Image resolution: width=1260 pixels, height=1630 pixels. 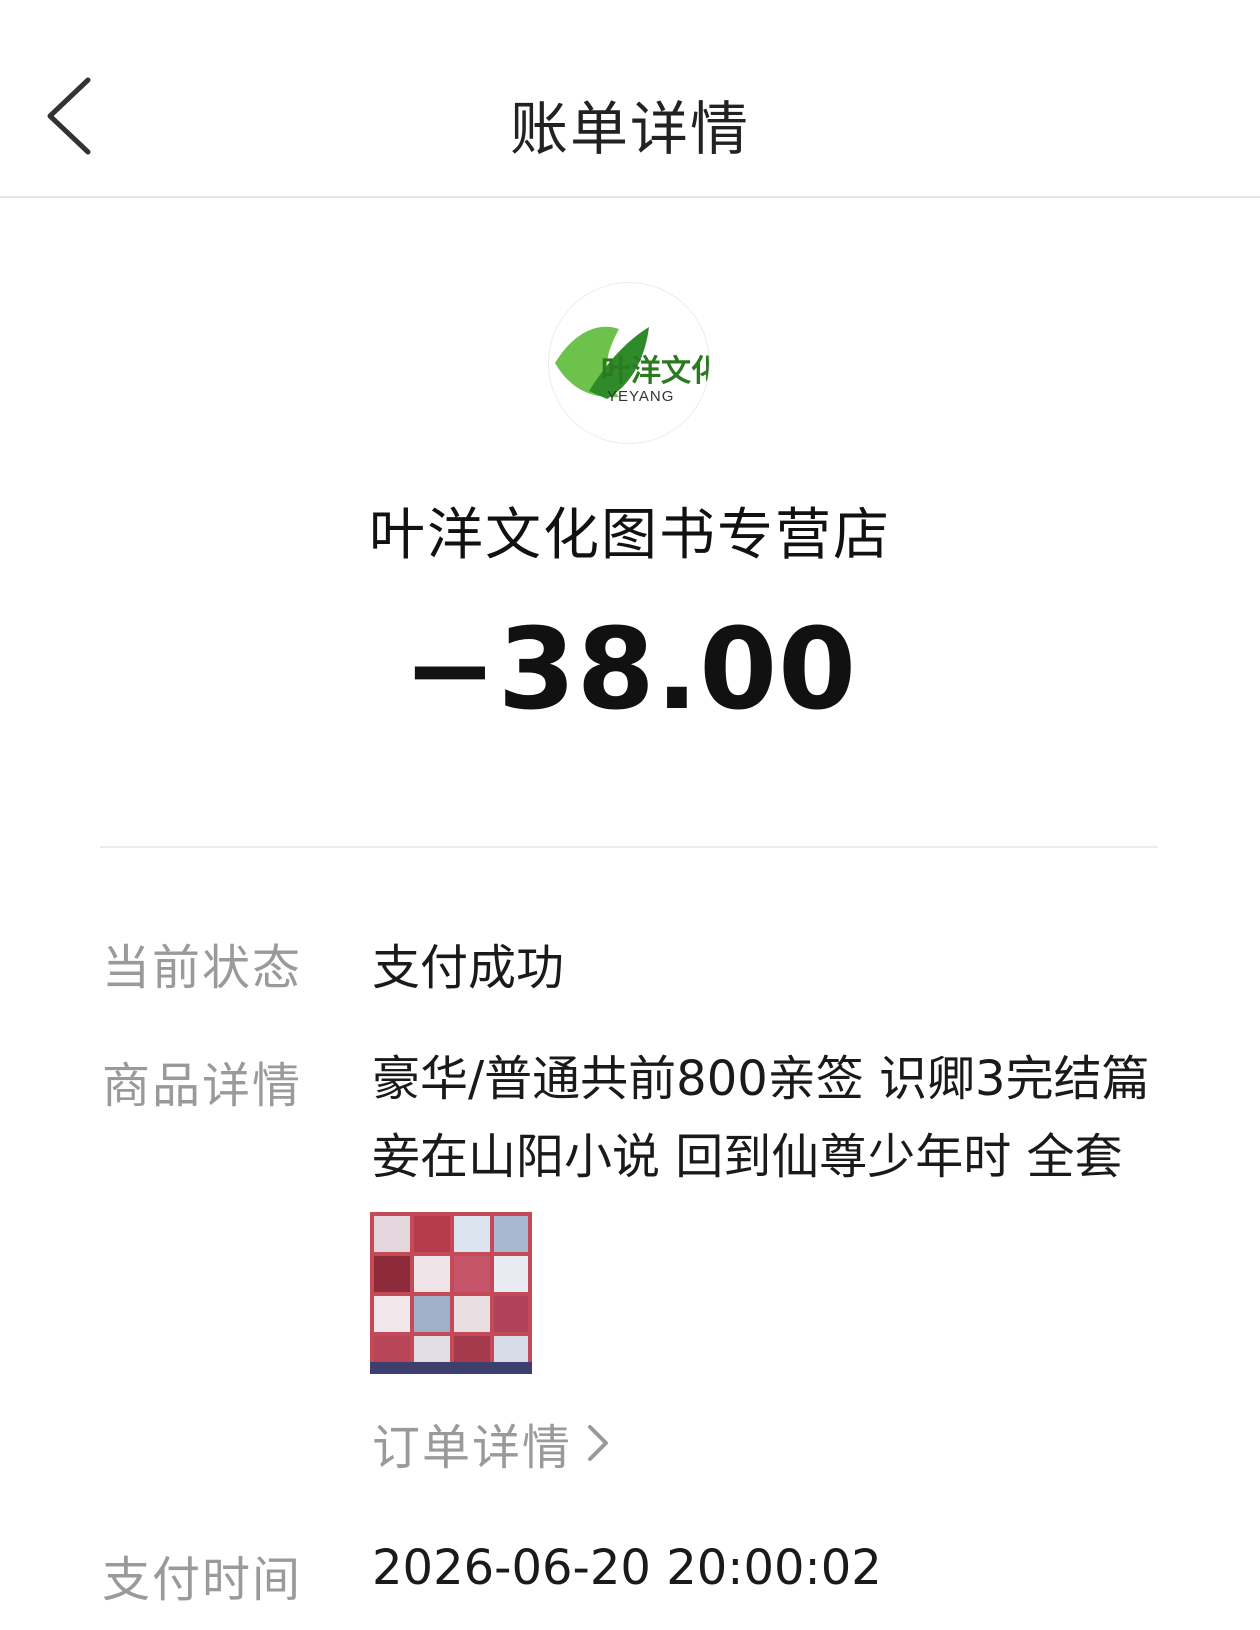 I want to click on merchant-logo: 叶洋文化 YEYANG, so click(x=629, y=363).